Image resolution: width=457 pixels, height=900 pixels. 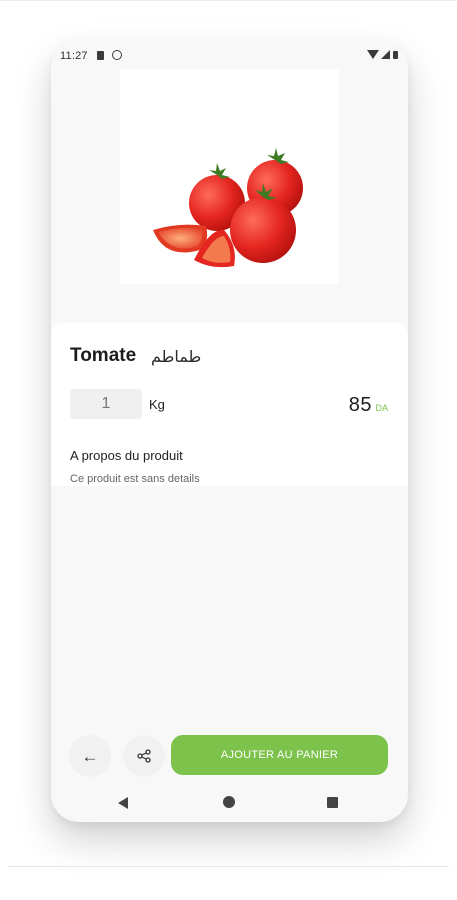 I want to click on do-not-disturb-icon, so click(x=117, y=55).